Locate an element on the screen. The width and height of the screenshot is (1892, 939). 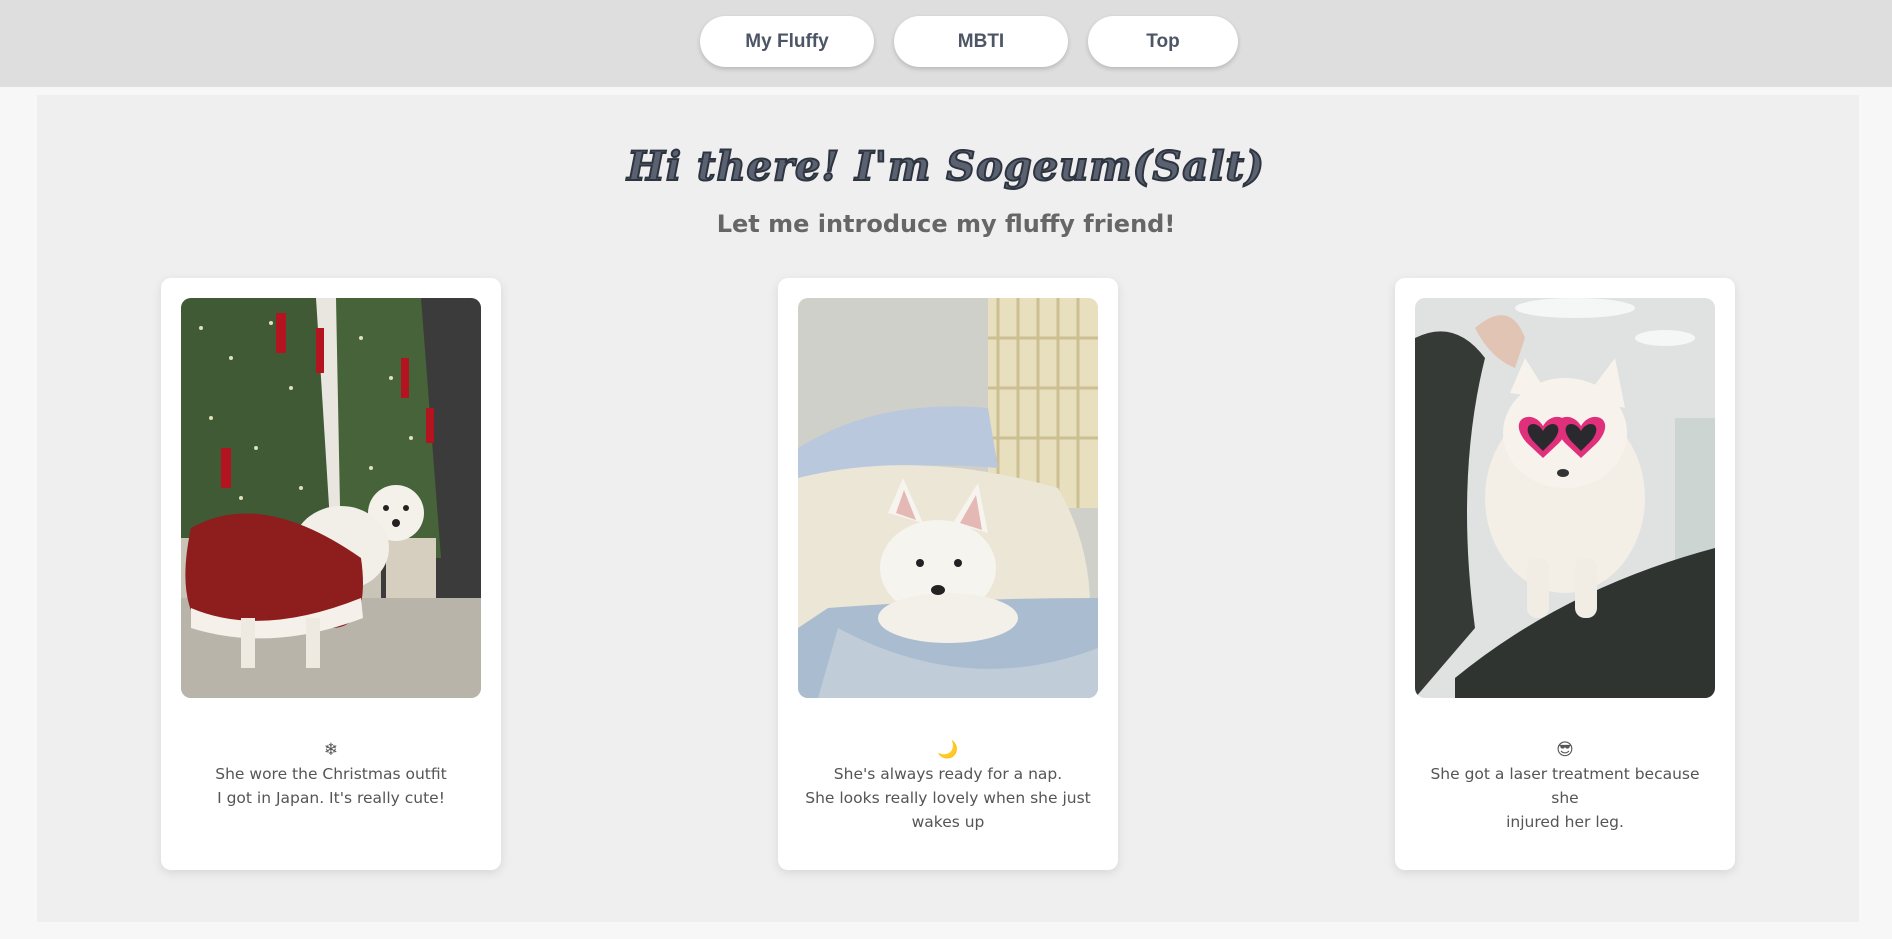
nav-top-button: Top is located at coordinates (1163, 41).